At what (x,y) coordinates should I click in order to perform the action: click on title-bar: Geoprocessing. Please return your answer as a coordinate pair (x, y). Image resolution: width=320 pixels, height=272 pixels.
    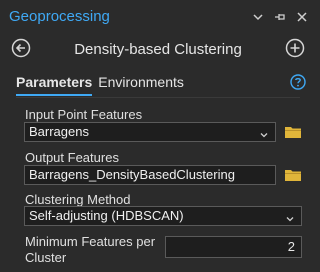
    Looking at the image, I should click on (158, 16).